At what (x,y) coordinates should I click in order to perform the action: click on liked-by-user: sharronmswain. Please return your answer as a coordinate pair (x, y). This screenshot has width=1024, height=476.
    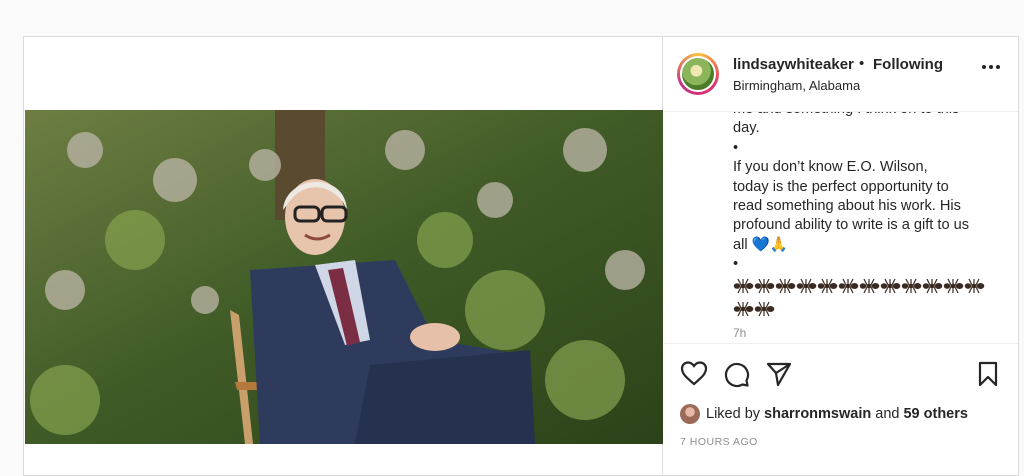
    Looking at the image, I should click on (817, 414).